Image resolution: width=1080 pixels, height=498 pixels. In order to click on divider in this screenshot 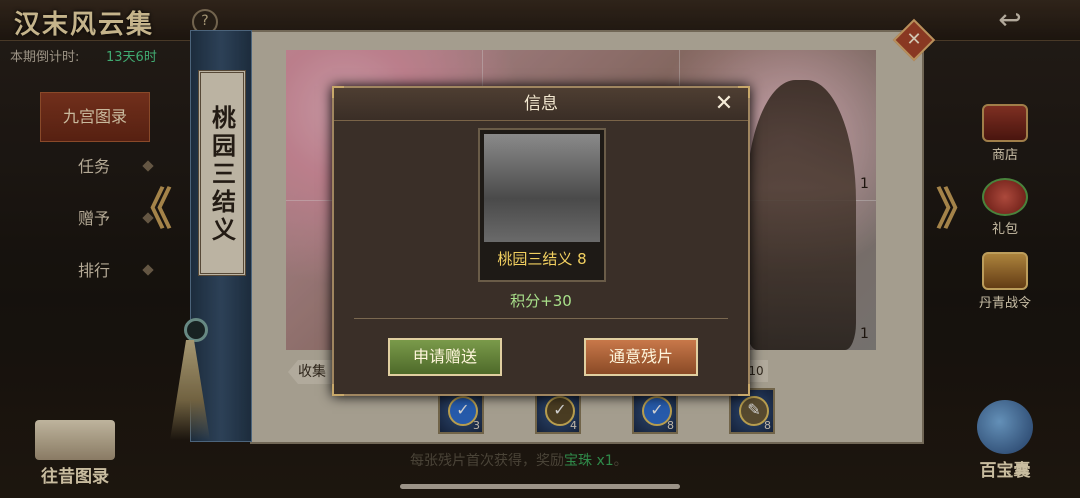, I will do `click(541, 318)`.